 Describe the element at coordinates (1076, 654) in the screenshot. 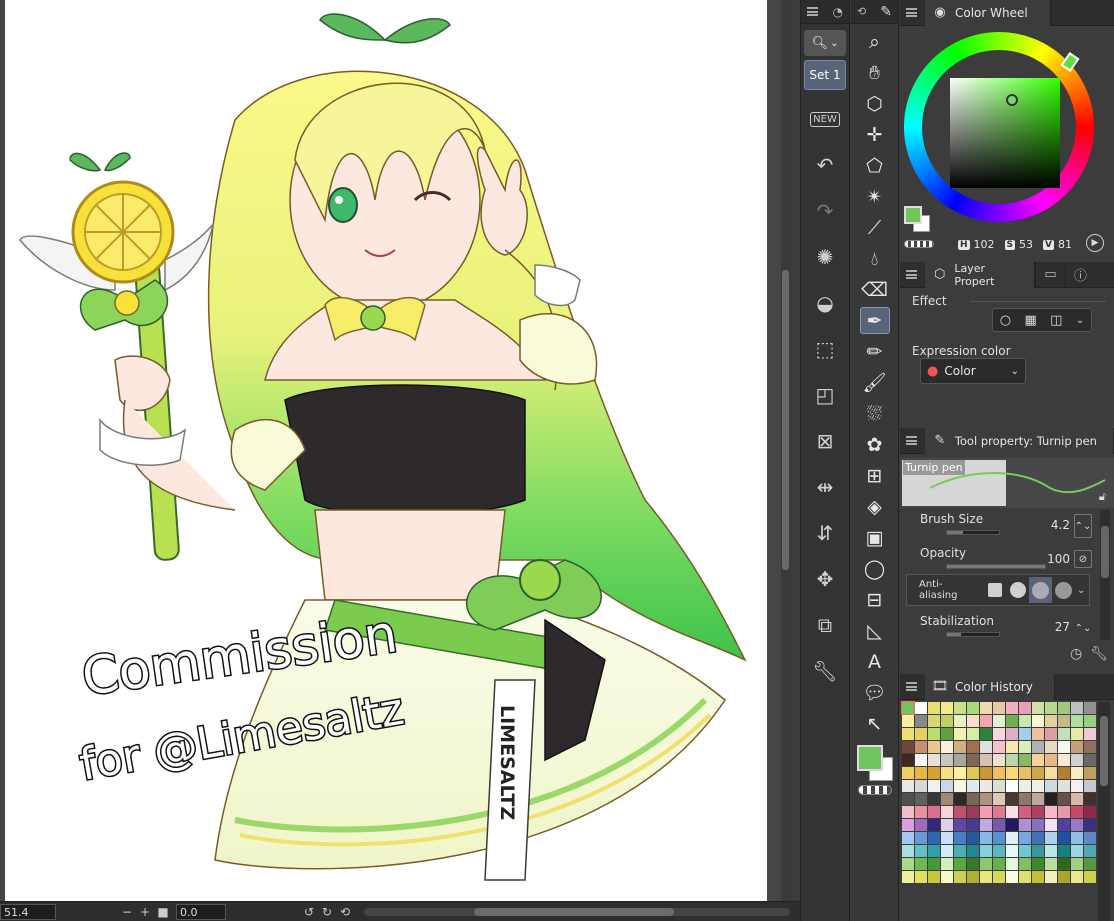

I see `gauge-icon: ◷` at that location.